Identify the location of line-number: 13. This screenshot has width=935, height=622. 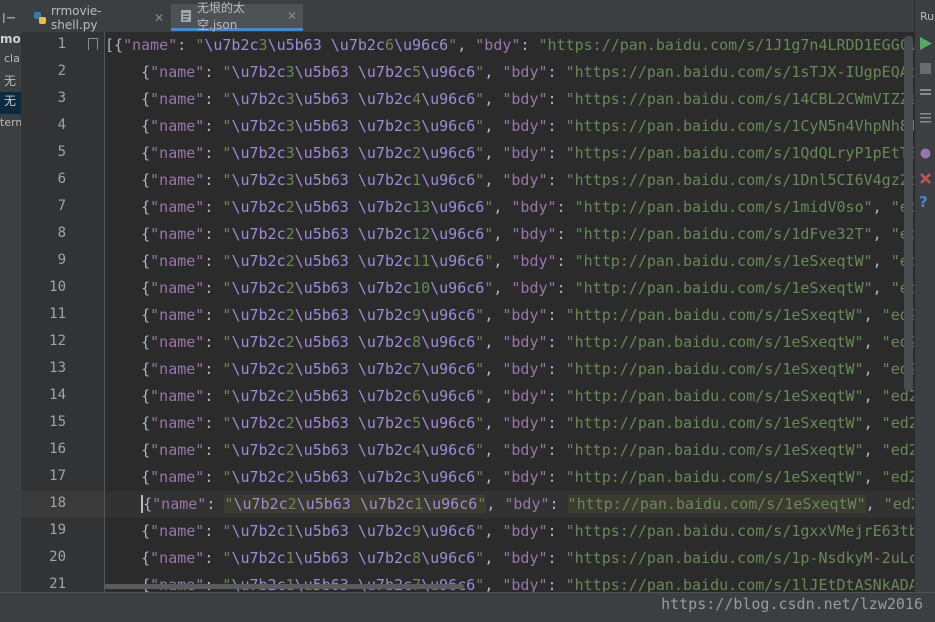
(57, 368).